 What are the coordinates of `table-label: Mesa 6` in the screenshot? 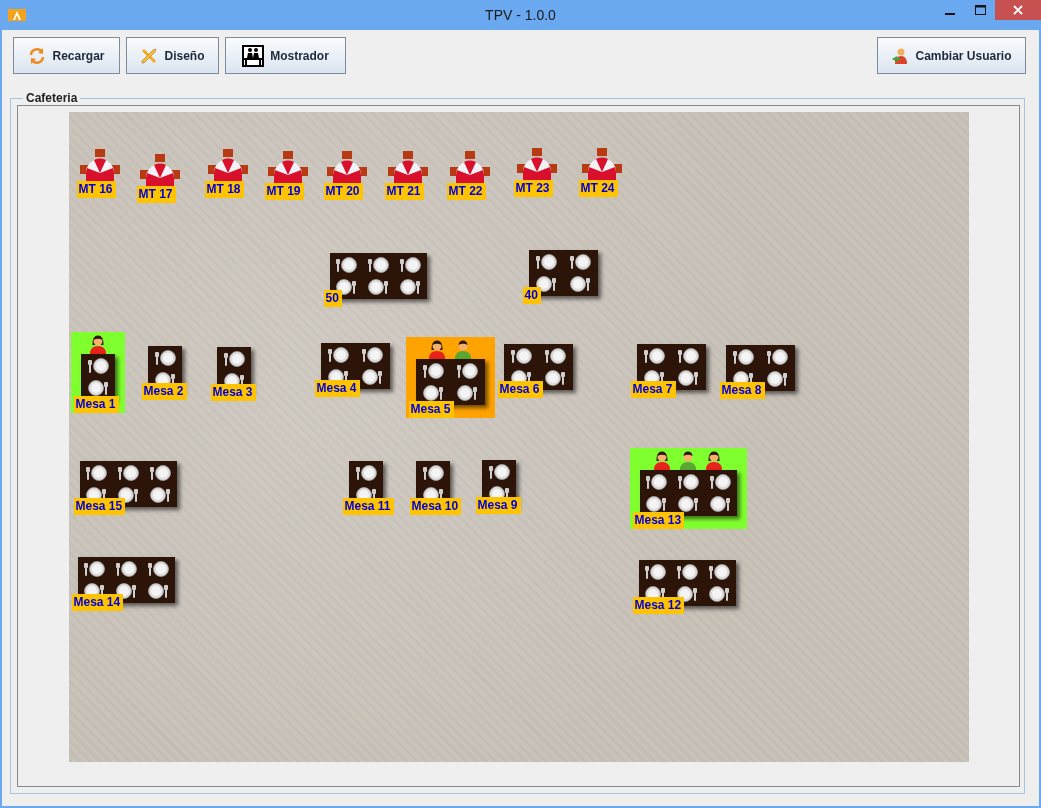 It's located at (520, 389).